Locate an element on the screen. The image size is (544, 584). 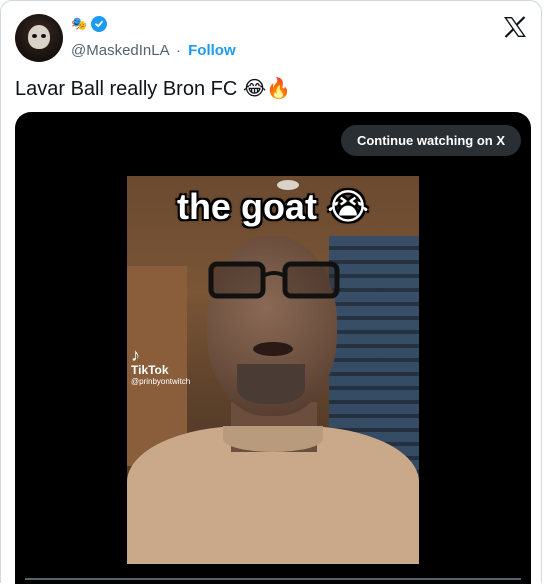
tweet-text: Lavar Ball really Bron FC 😂🔥 is located at coordinates (153, 89).